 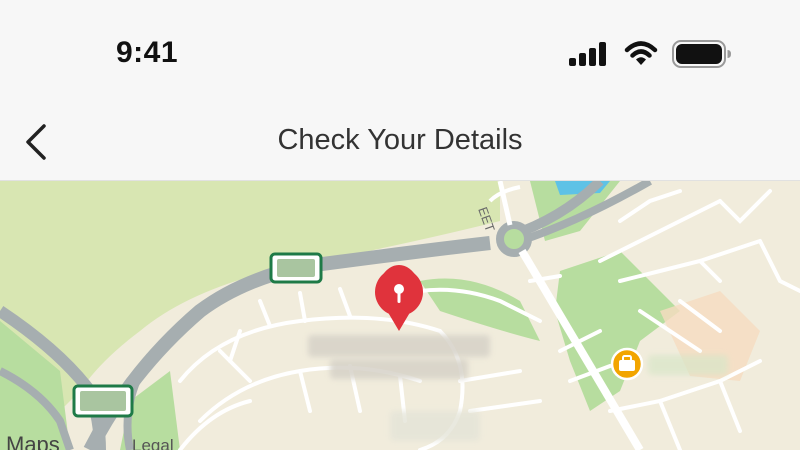 What do you see at coordinates (153, 443) in the screenshot?
I see `legal-link: Legal` at bounding box center [153, 443].